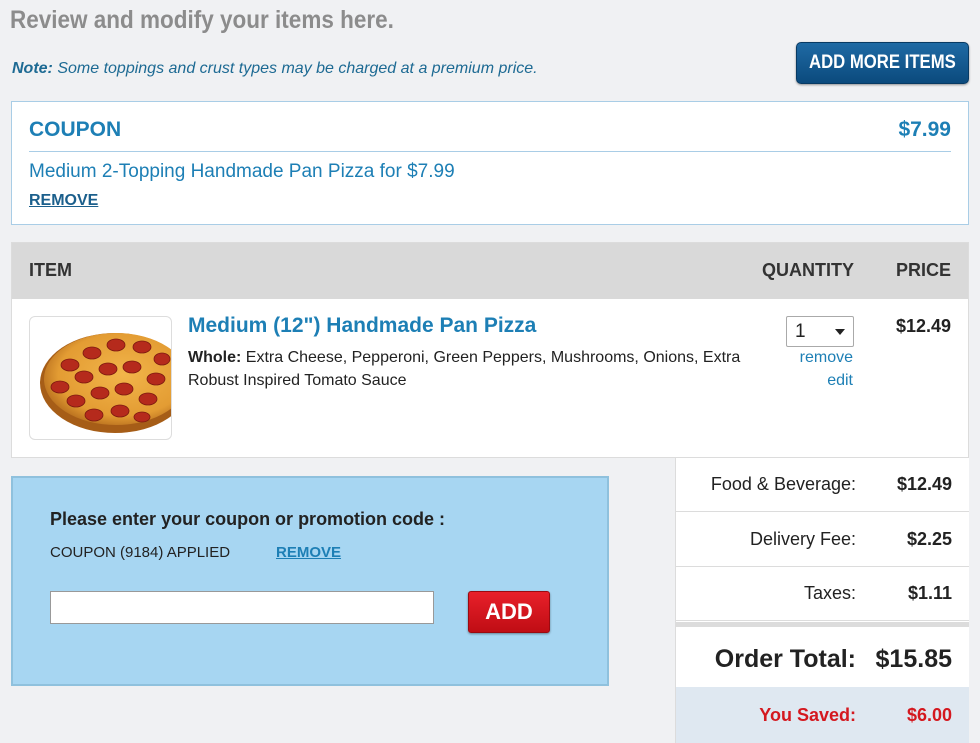  I want to click on add-more-items-button: ADD MORE ITEMS, so click(882, 63).